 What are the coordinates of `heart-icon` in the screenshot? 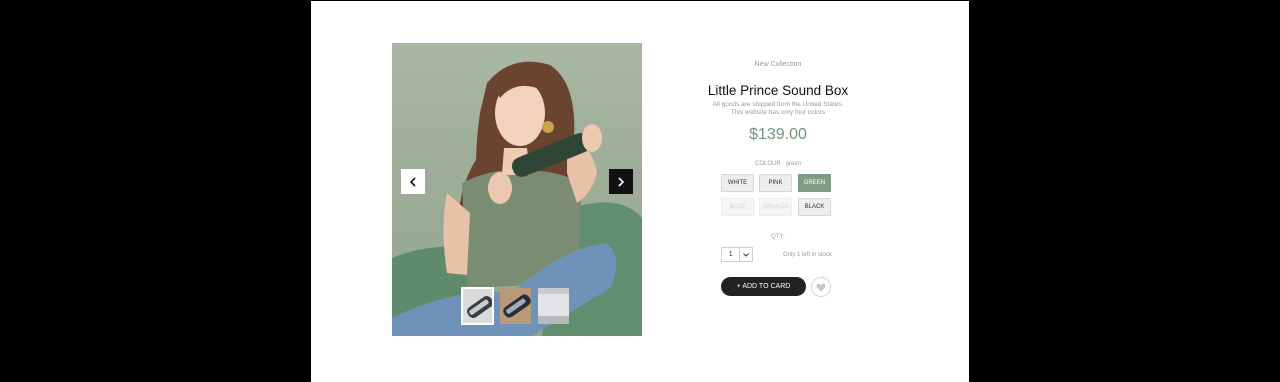 It's located at (821, 287).